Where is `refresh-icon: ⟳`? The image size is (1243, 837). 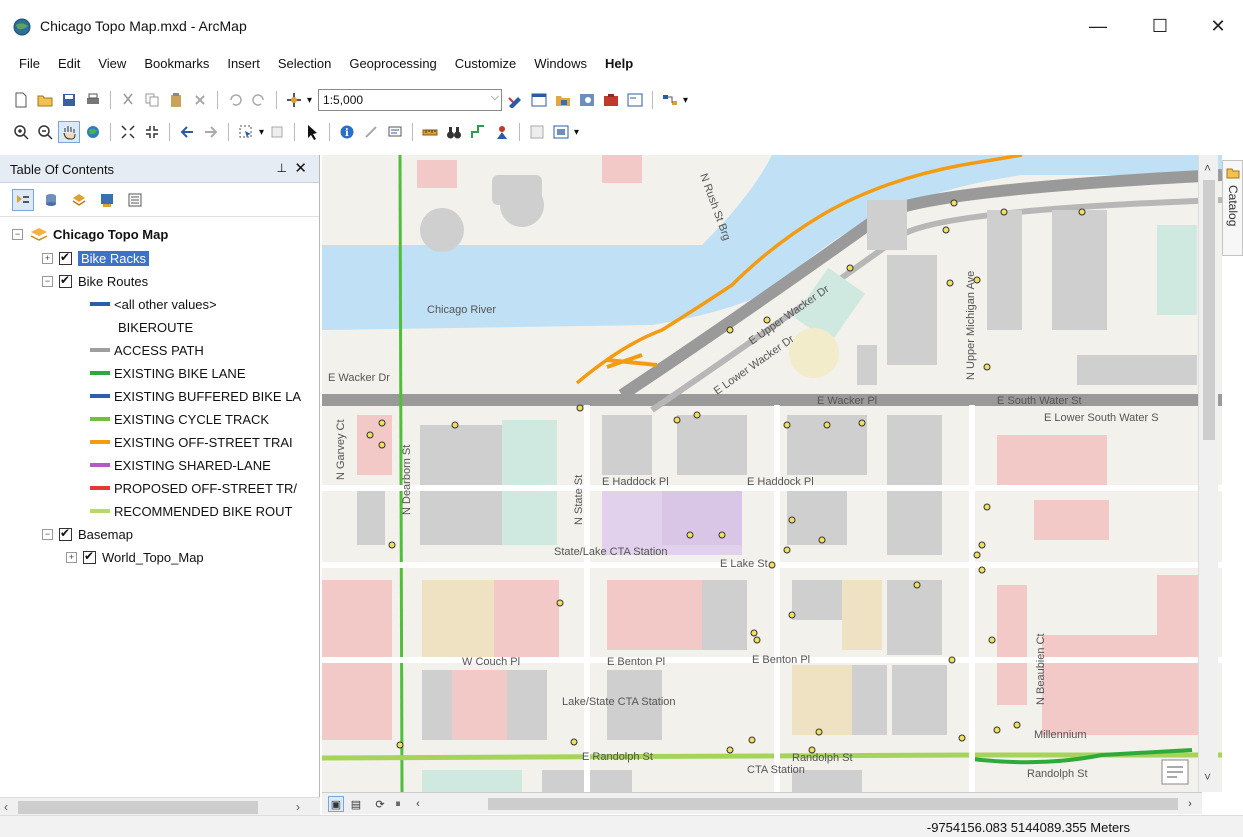
refresh-icon: ⟳ is located at coordinates (380, 804).